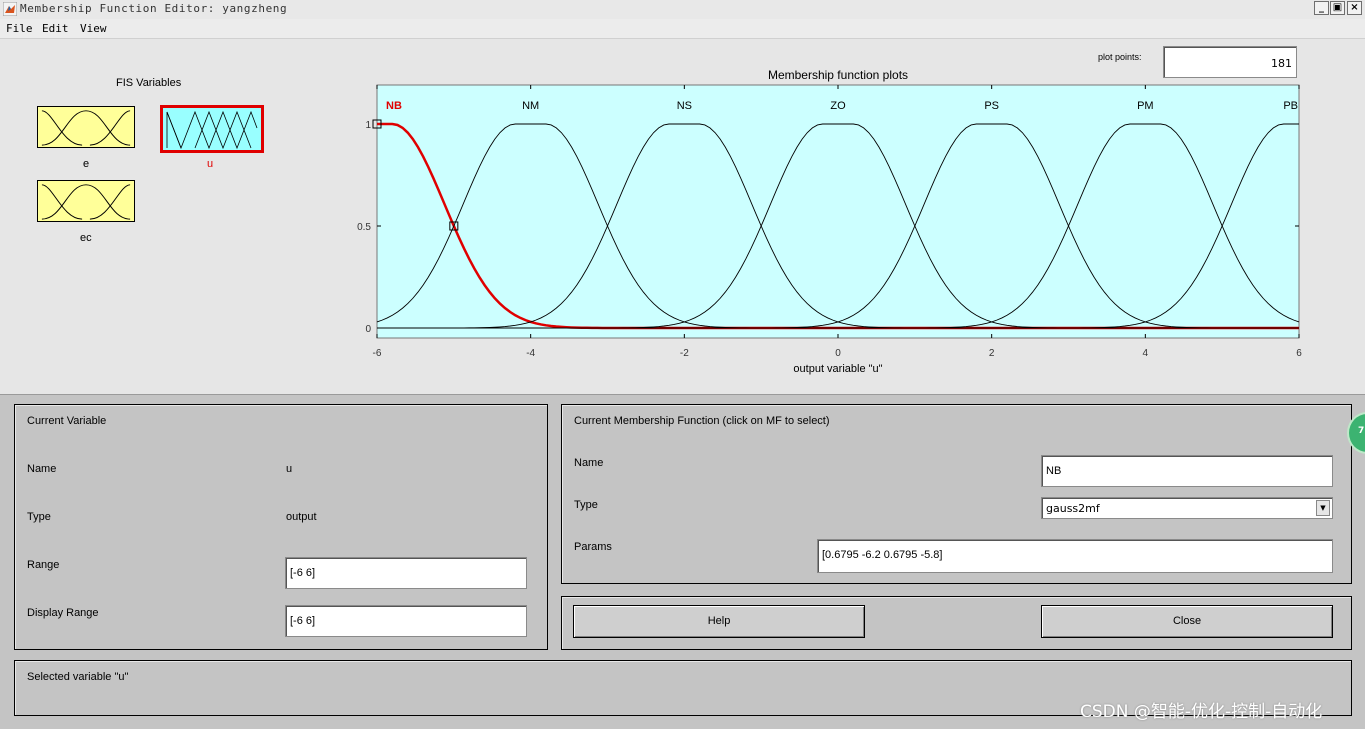 Image resolution: width=1365 pixels, height=729 pixels. What do you see at coordinates (368, 329) in the screenshot?
I see `y-tick-label: 0` at bounding box center [368, 329].